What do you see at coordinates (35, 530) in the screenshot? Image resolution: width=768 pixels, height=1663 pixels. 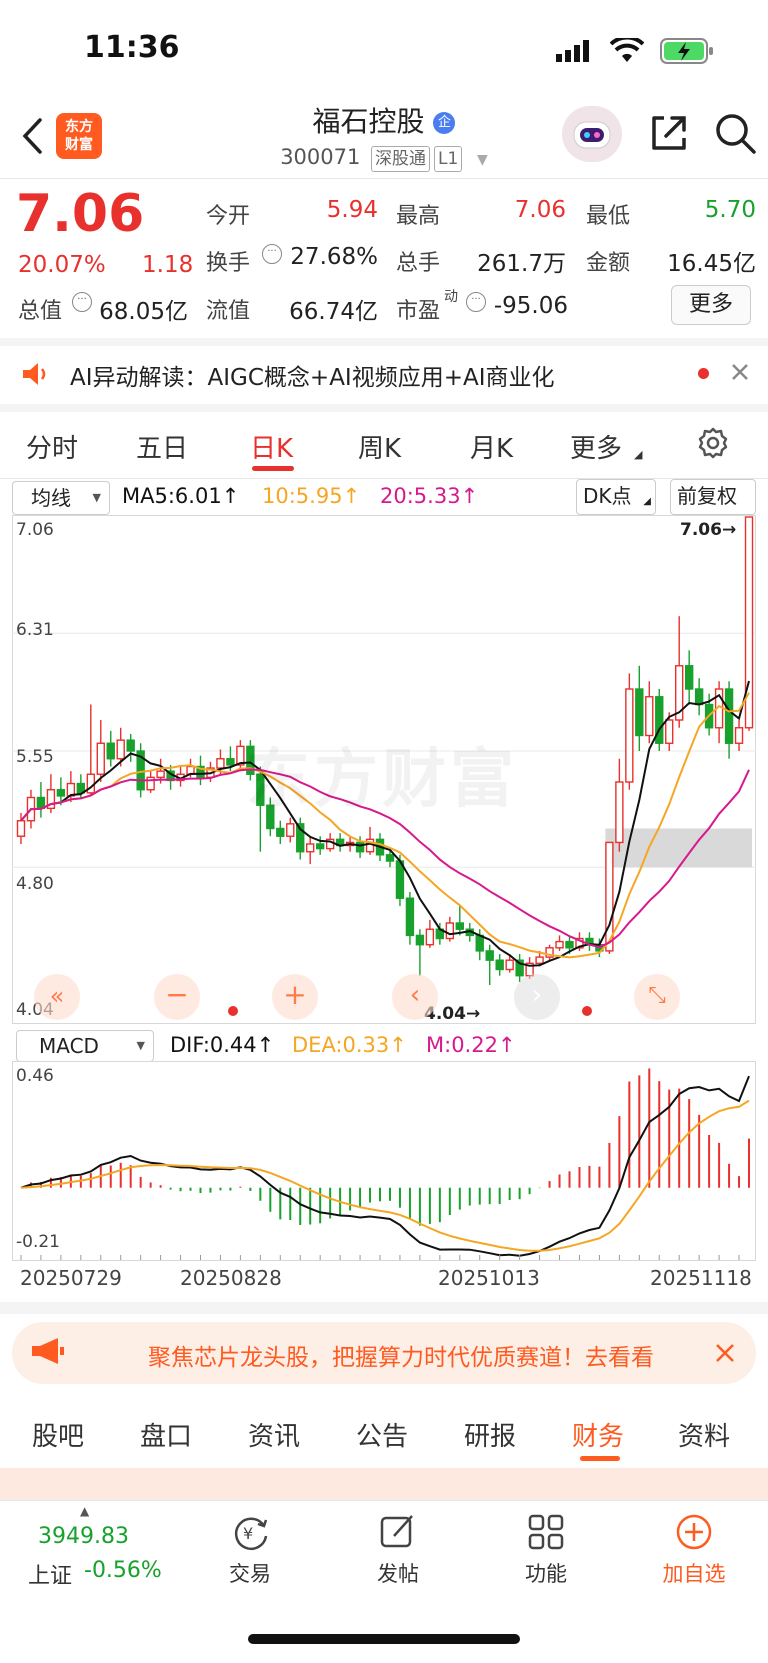 I see `price-tick-top: 7.06` at bounding box center [35, 530].